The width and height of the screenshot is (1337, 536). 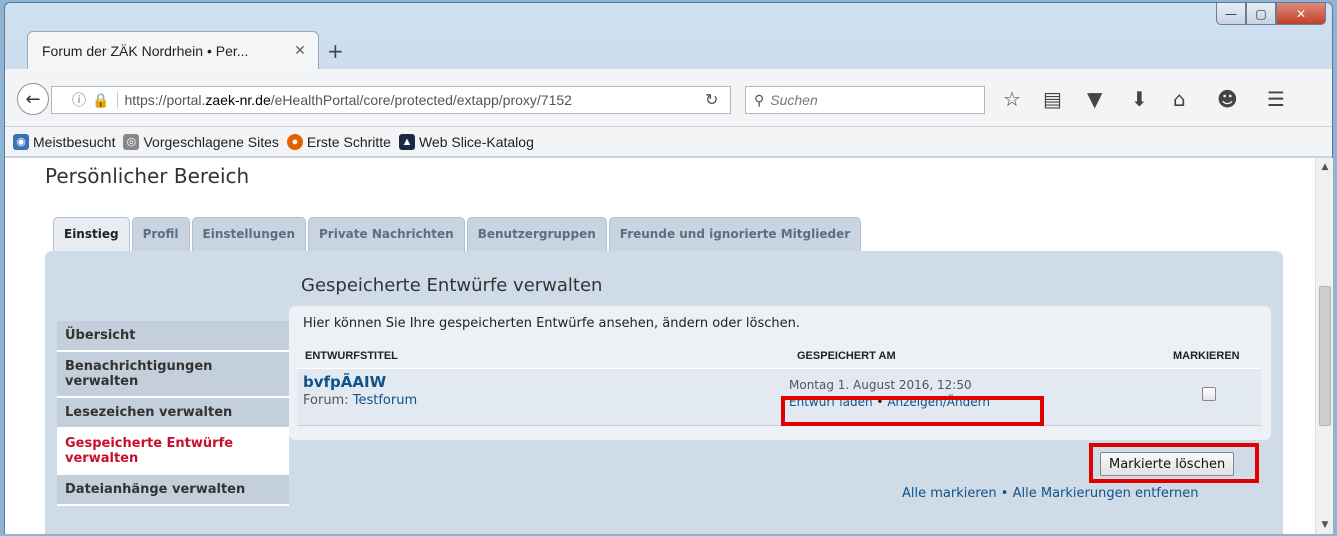 What do you see at coordinates (1301, 14) in the screenshot?
I see `close-window-icon: ✕` at bounding box center [1301, 14].